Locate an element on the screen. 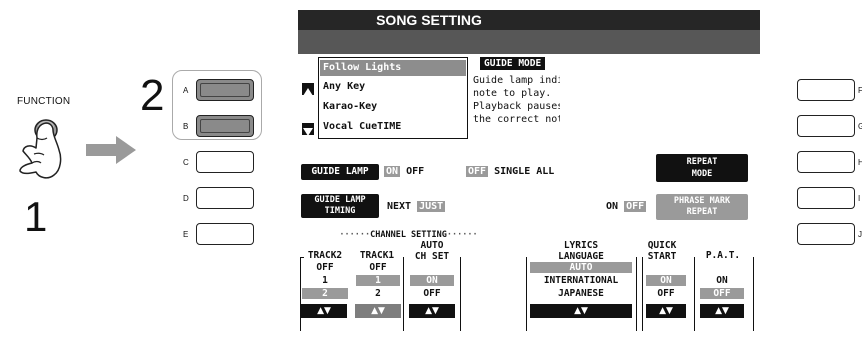  track1-head: TRACK1 is located at coordinates (377, 255).